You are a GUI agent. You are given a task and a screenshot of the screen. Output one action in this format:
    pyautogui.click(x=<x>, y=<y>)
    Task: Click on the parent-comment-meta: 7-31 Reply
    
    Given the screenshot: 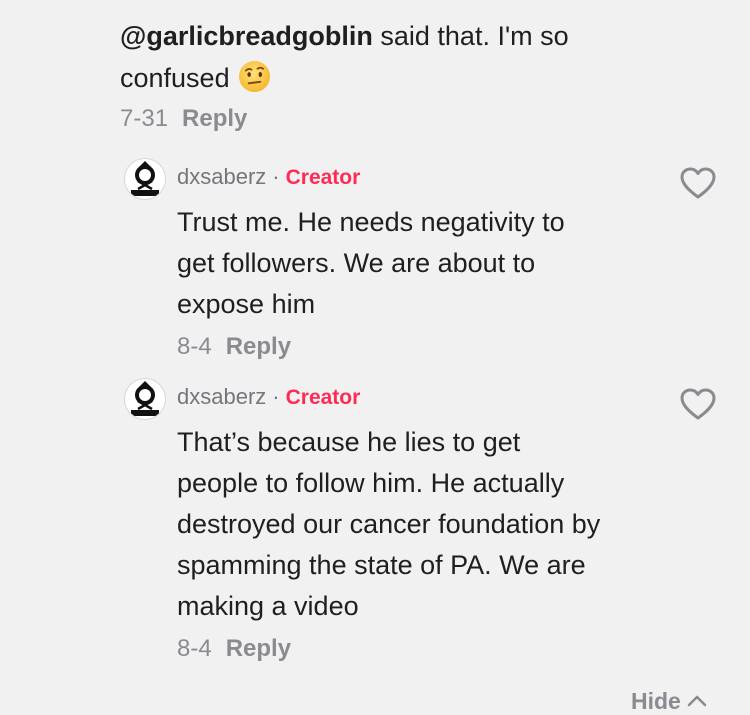 What is the action you would take?
    pyautogui.click(x=183, y=119)
    